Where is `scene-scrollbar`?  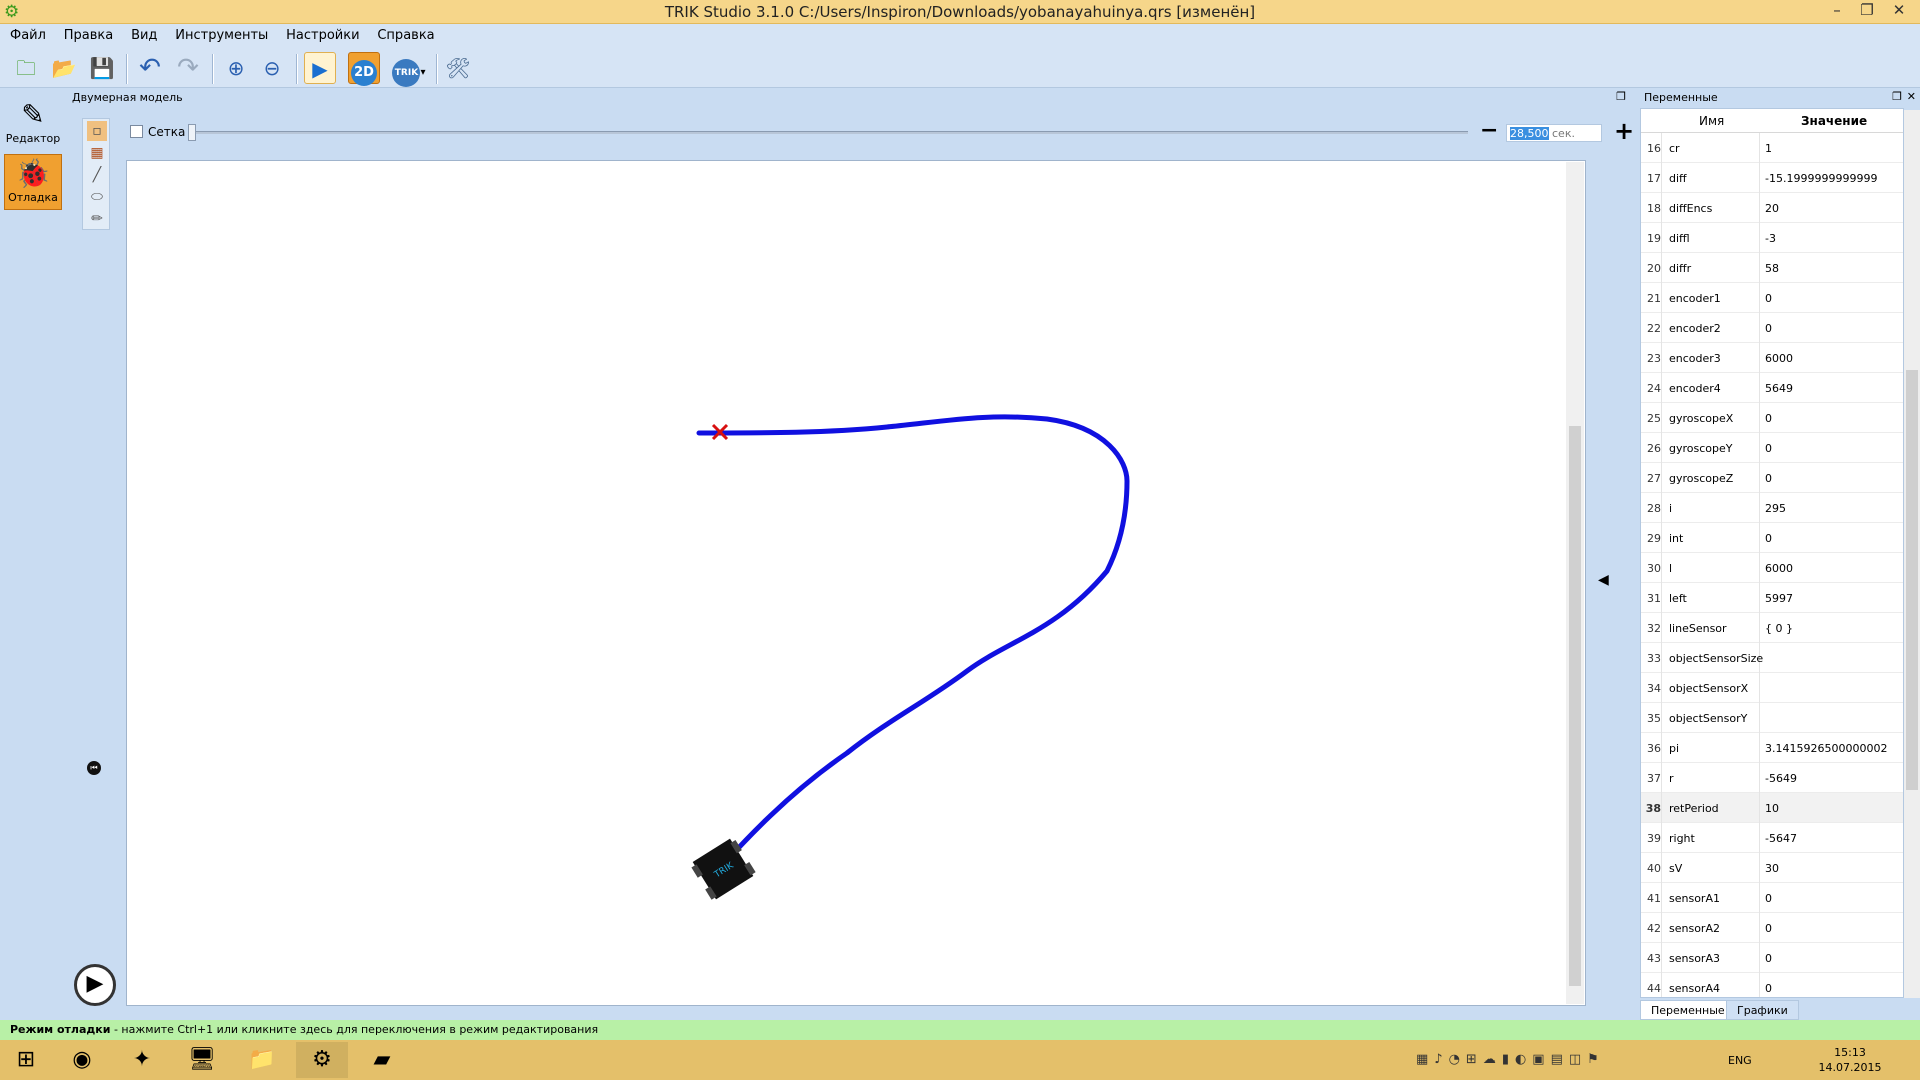 scene-scrollbar is located at coordinates (1575, 583).